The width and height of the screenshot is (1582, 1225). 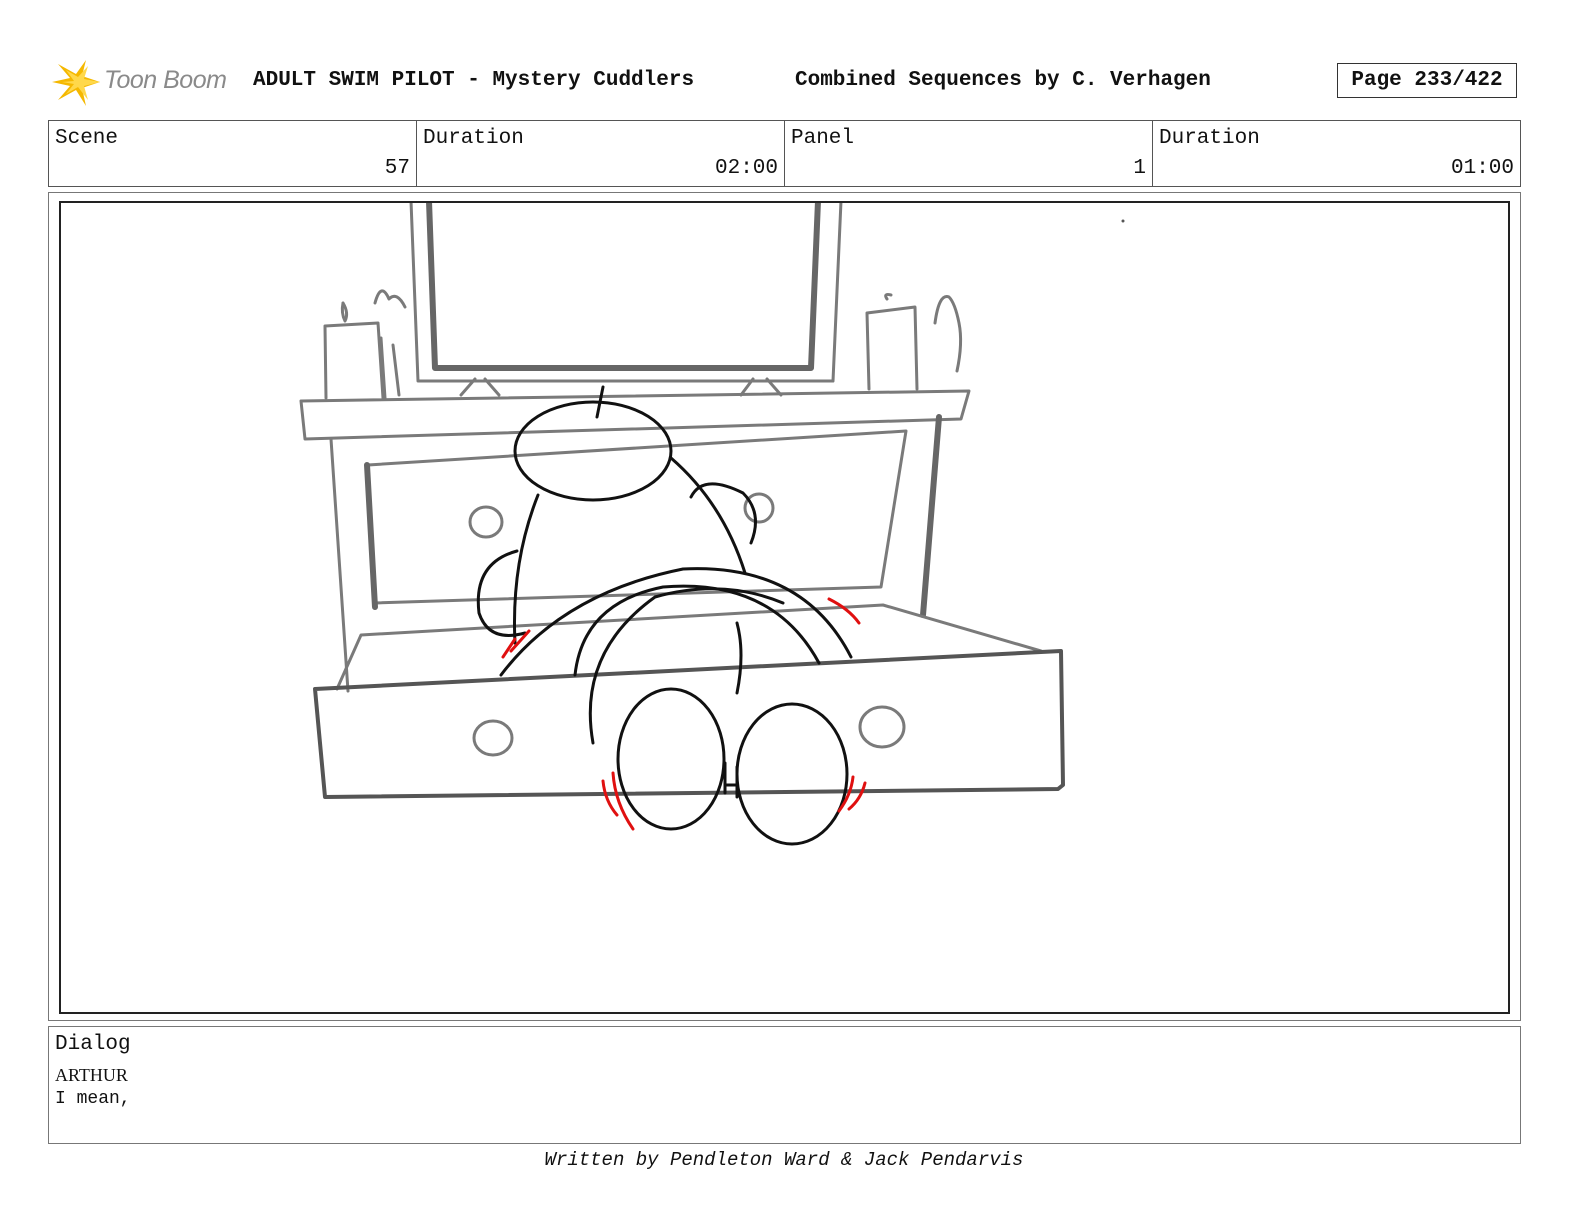 I want to click on sequence-subtitle: Combined Sequences by C. Verhagen, so click(x=1003, y=80).